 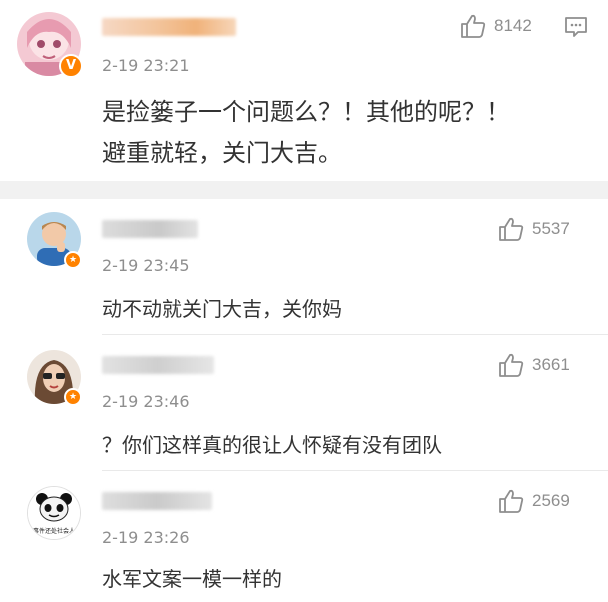 I want to click on avatar-caption: 事件还处社会人, so click(x=53, y=531).